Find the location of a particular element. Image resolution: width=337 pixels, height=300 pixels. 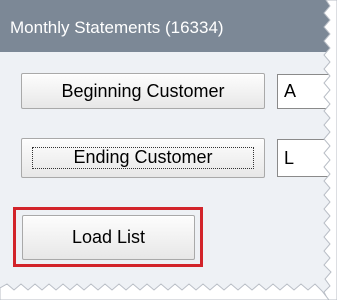

torn-right-edge is located at coordinates (330, 150).